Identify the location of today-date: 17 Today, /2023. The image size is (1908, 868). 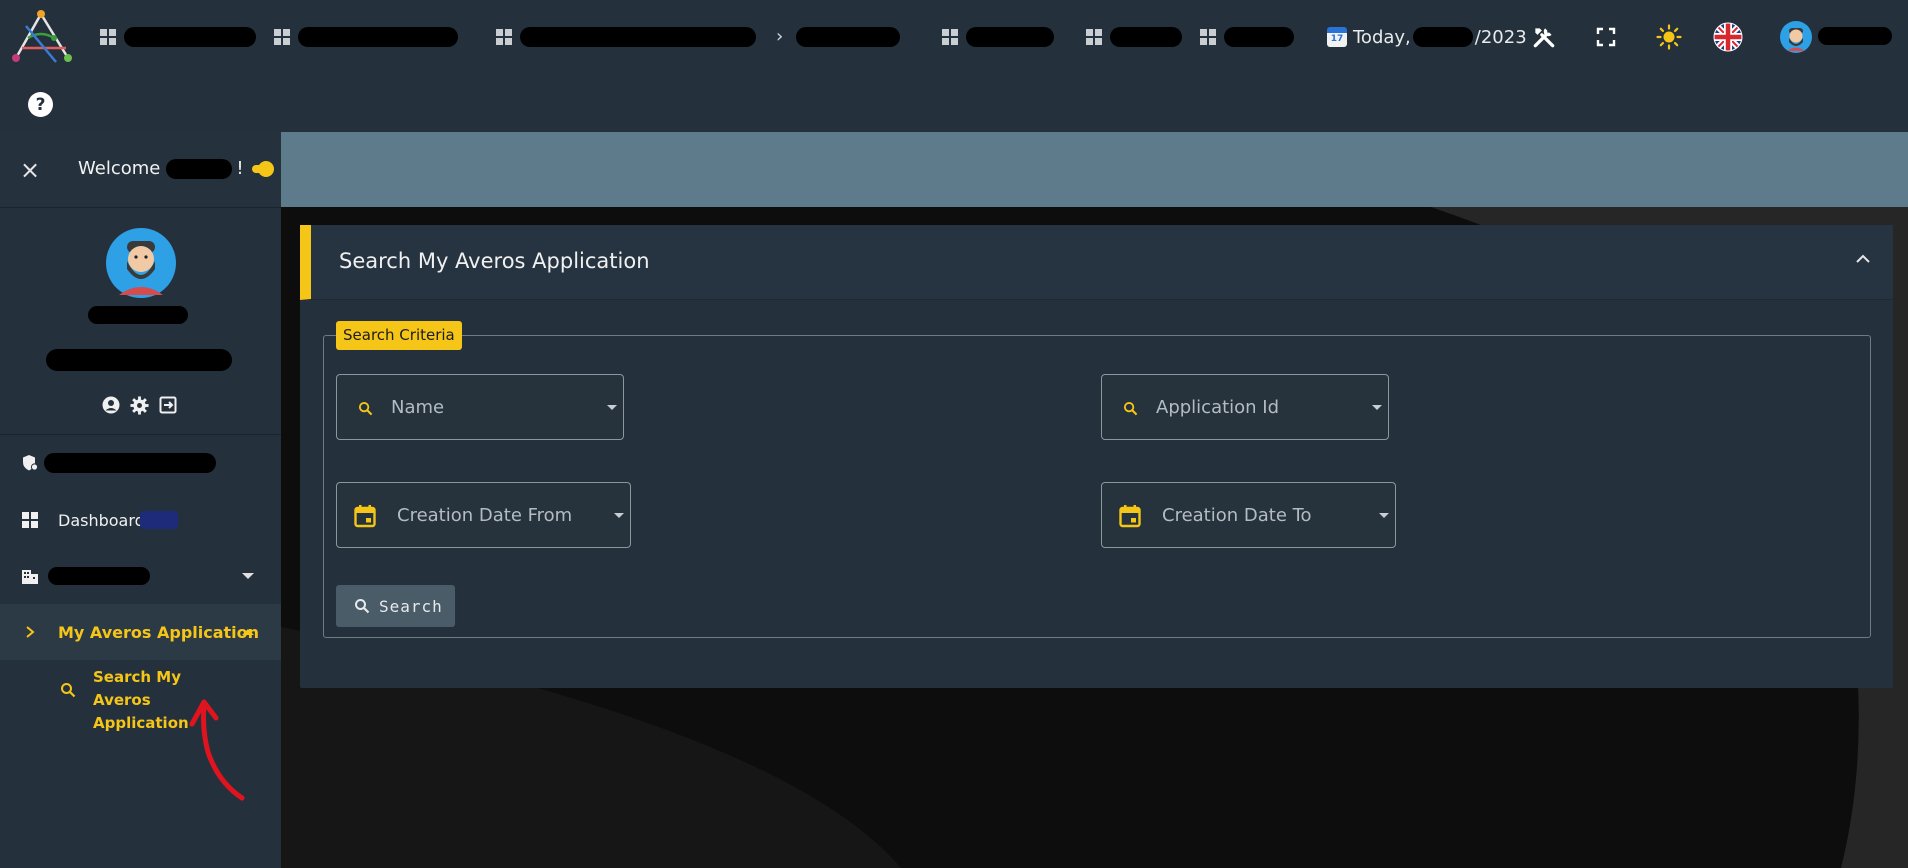
(1427, 37).